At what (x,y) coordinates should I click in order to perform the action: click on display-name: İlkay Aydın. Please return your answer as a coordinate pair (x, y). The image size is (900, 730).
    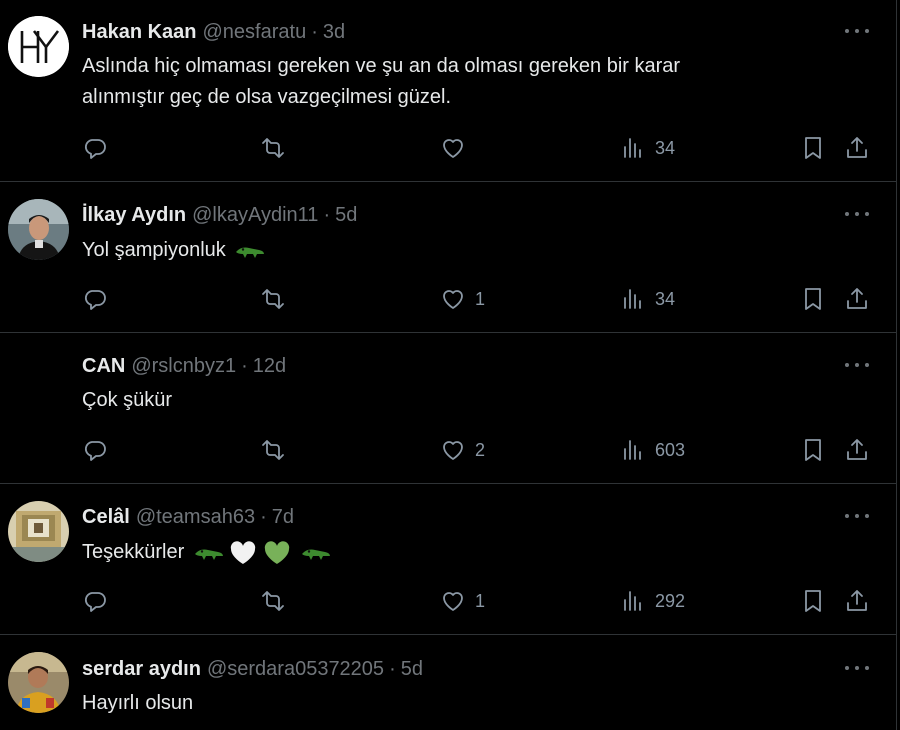
    Looking at the image, I should click on (134, 215).